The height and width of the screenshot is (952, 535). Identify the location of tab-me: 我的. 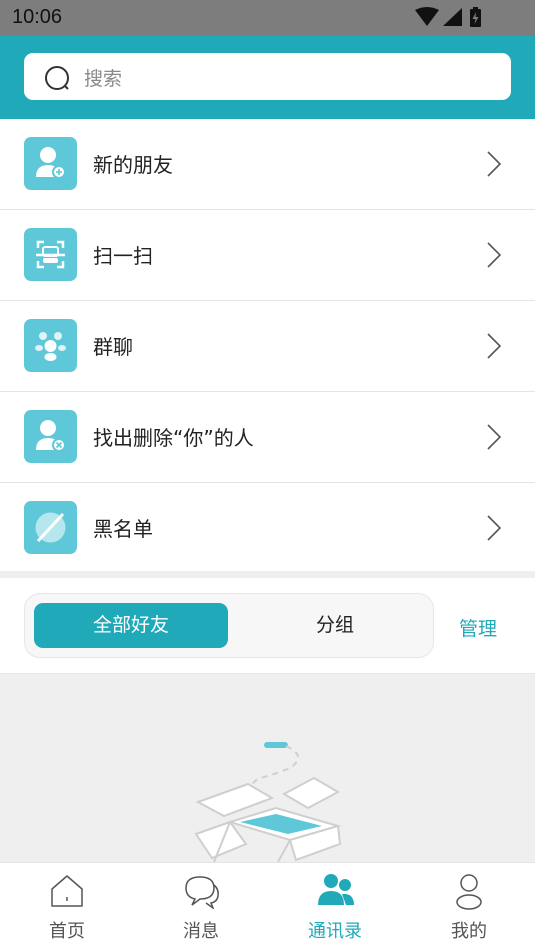
(468, 907).